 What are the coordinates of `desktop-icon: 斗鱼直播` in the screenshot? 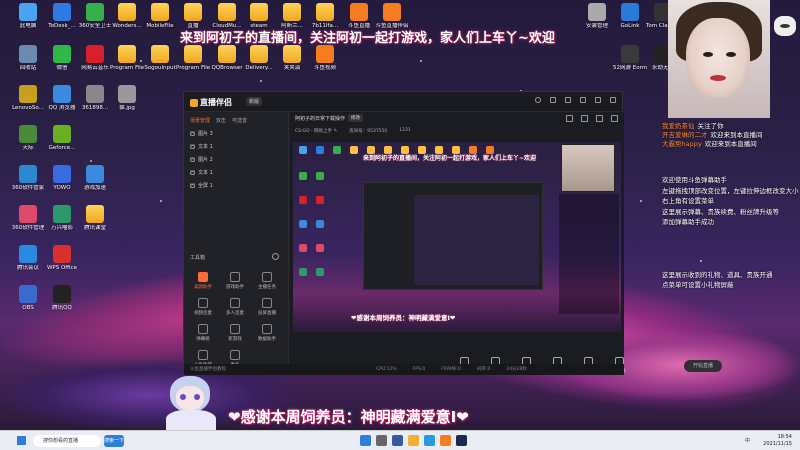 It's located at (359, 16).